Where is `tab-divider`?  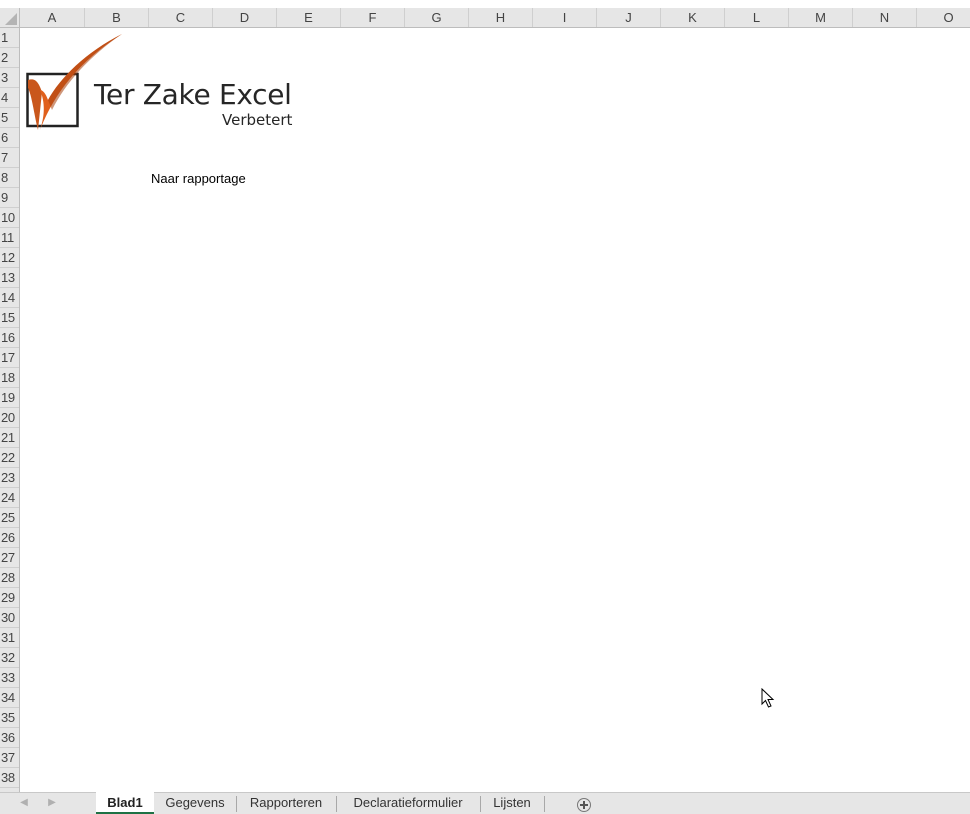 tab-divider is located at coordinates (544, 804).